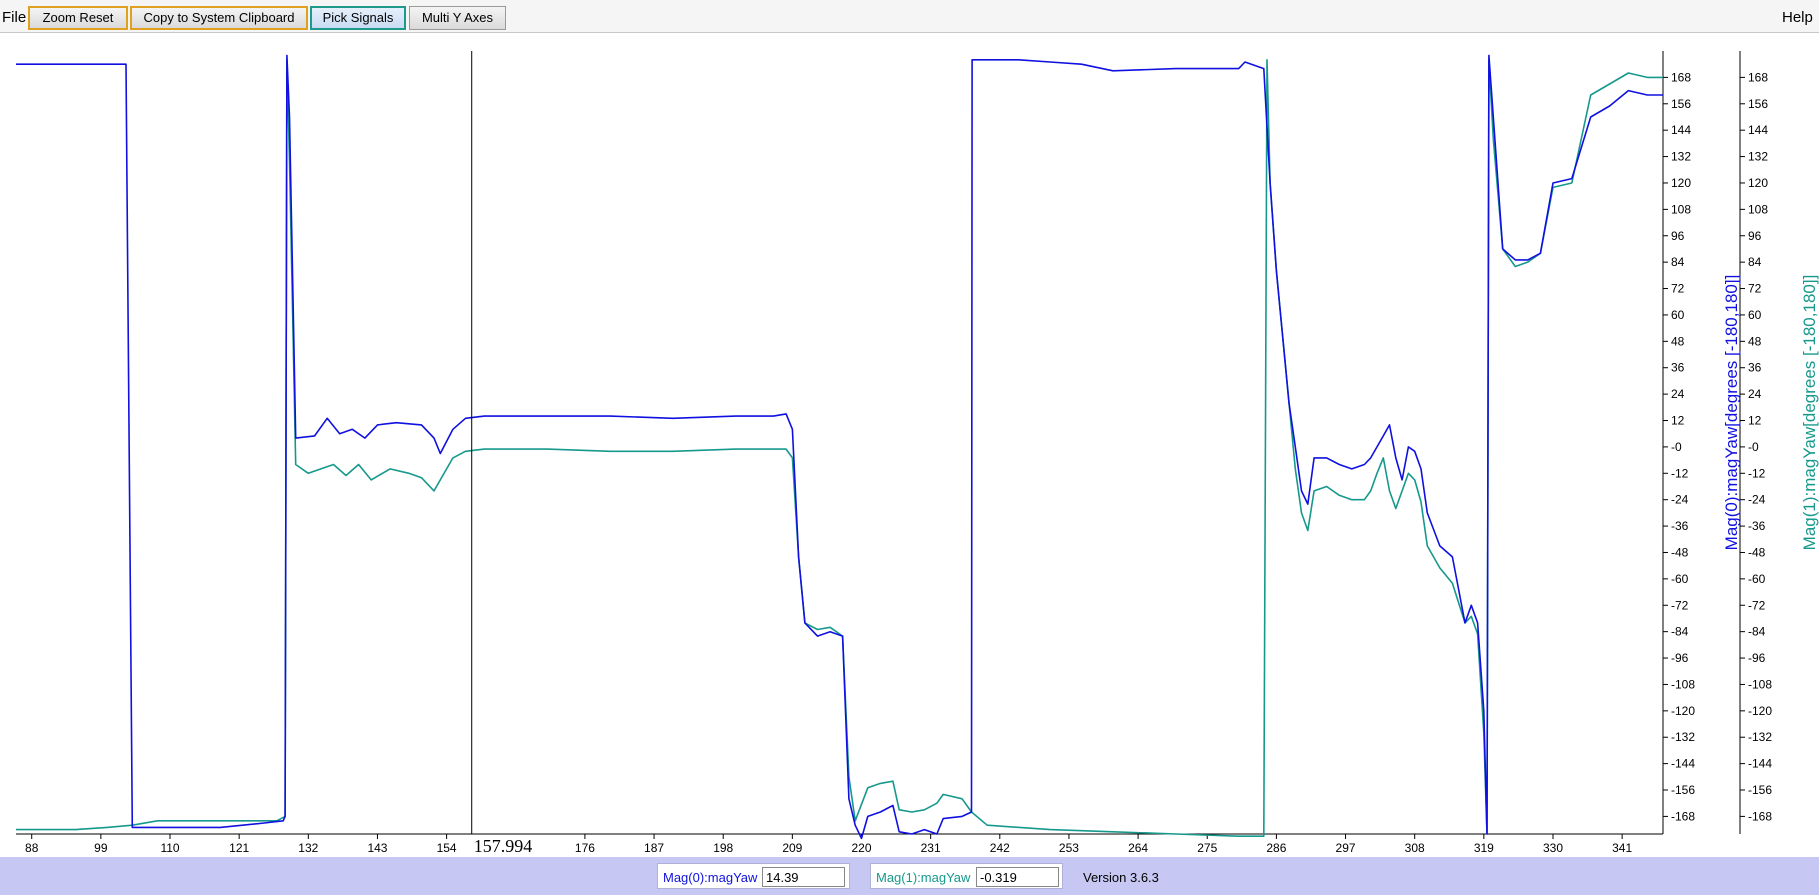  What do you see at coordinates (1069, 848) in the screenshot?
I see `x-tick-label: 253` at bounding box center [1069, 848].